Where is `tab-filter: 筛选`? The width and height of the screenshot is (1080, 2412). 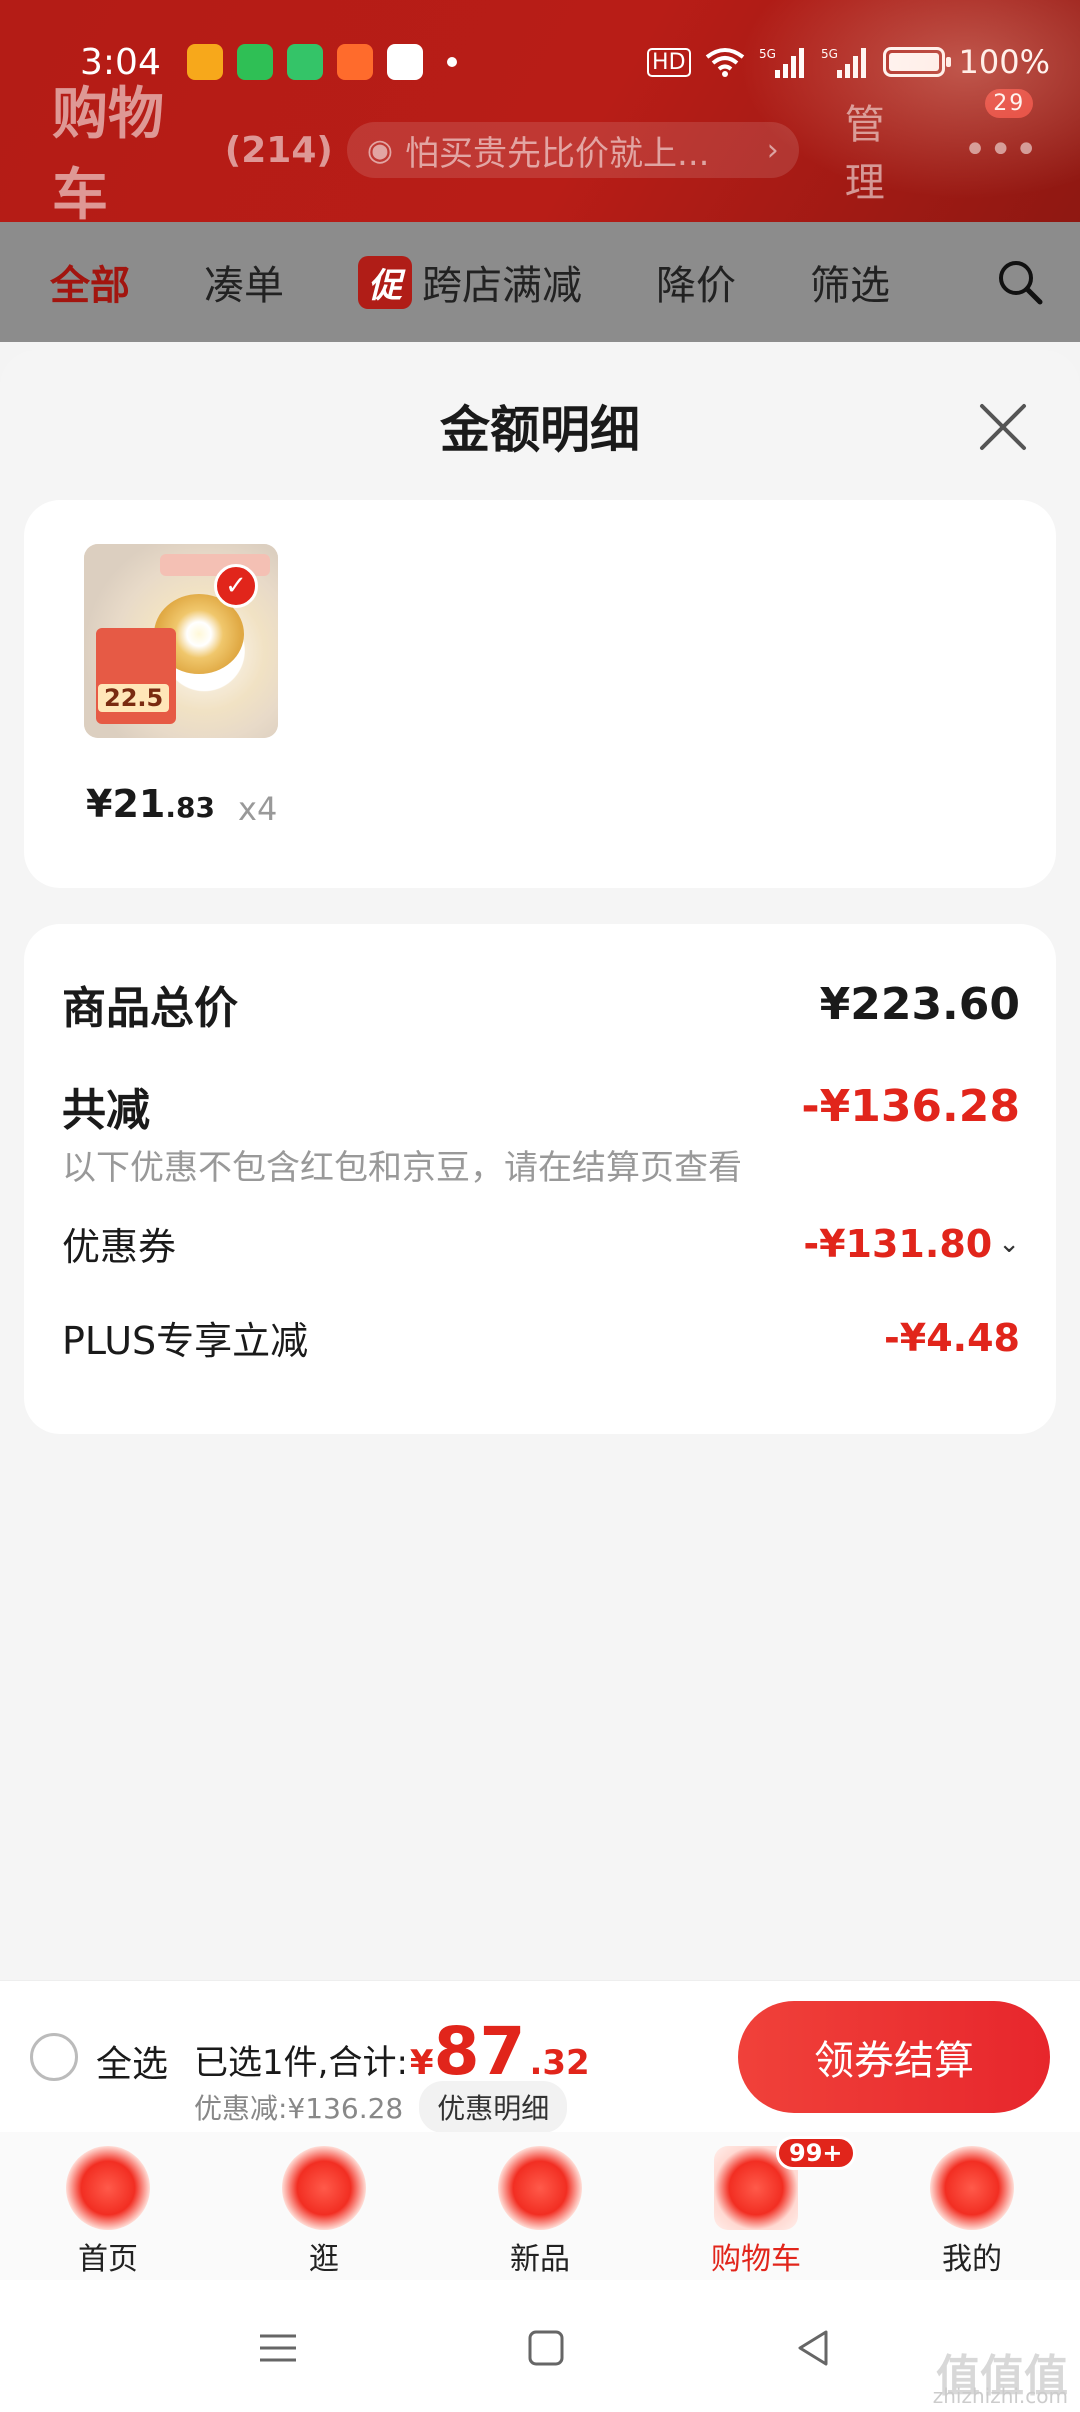 tab-filter: 筛选 is located at coordinates (850, 282).